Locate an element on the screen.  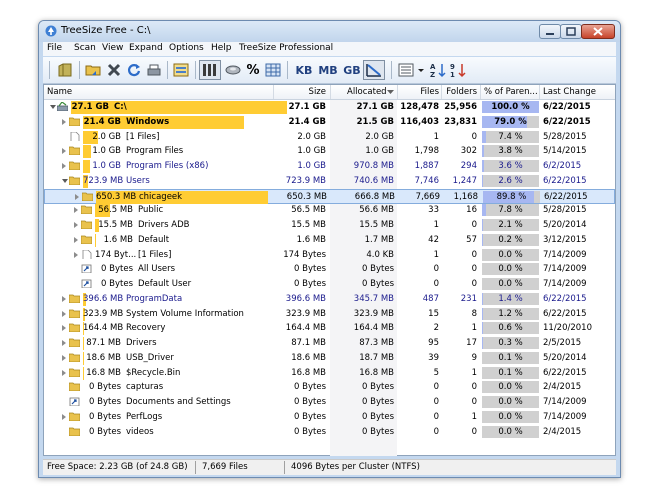
menu-view: View is located at coordinates (112, 48).